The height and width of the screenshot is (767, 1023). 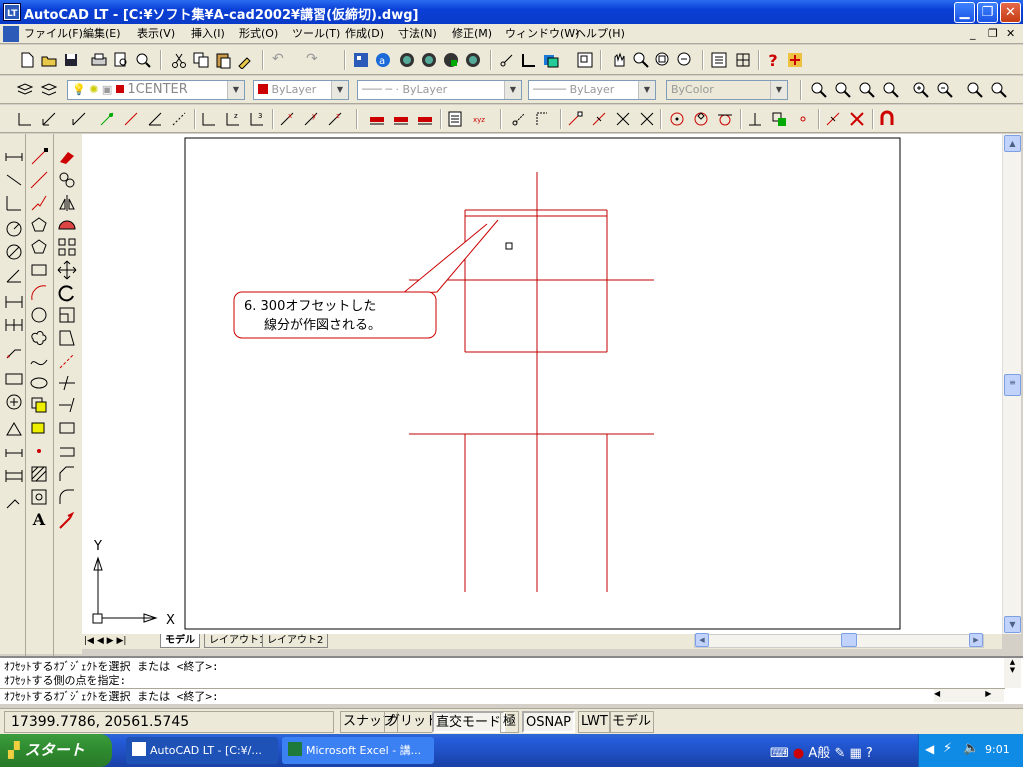 What do you see at coordinates (208, 34) in the screenshot?
I see `menu-insert: 挿入(I)` at bounding box center [208, 34].